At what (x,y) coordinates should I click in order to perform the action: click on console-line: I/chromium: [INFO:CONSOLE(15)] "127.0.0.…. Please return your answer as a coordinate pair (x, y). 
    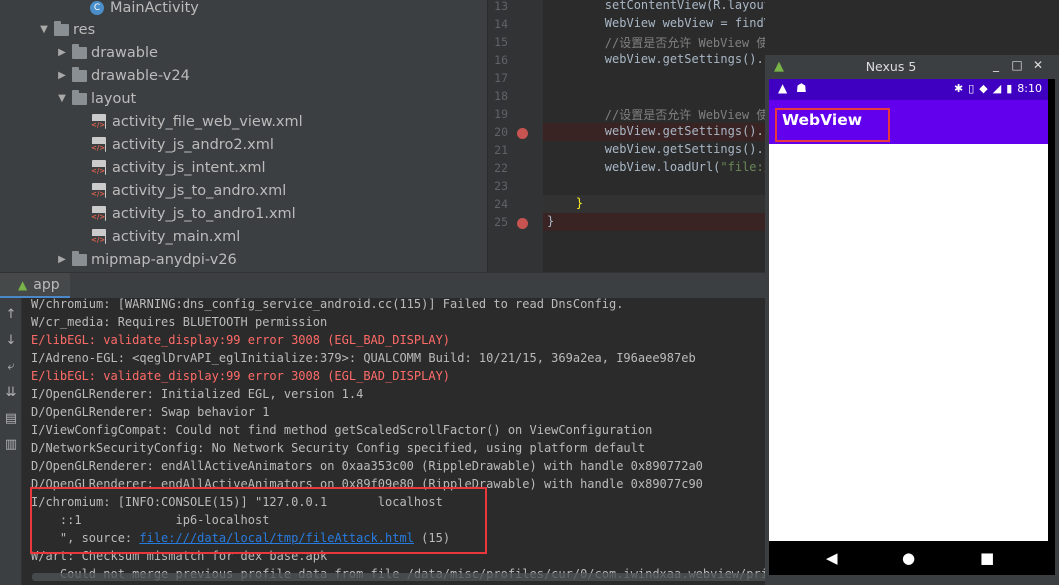
    Looking at the image, I should click on (237, 502).